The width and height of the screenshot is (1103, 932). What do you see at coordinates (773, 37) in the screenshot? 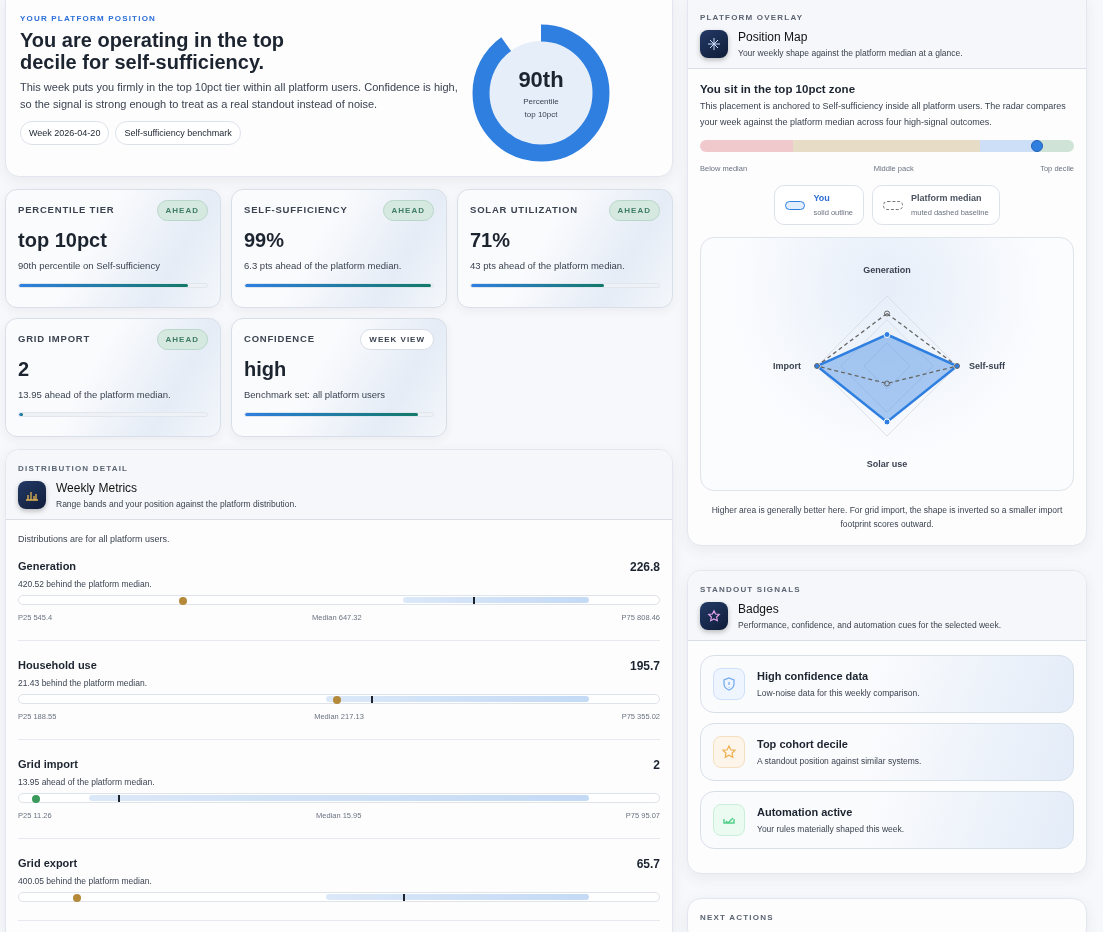
I see `card-title: Position Map` at bounding box center [773, 37].